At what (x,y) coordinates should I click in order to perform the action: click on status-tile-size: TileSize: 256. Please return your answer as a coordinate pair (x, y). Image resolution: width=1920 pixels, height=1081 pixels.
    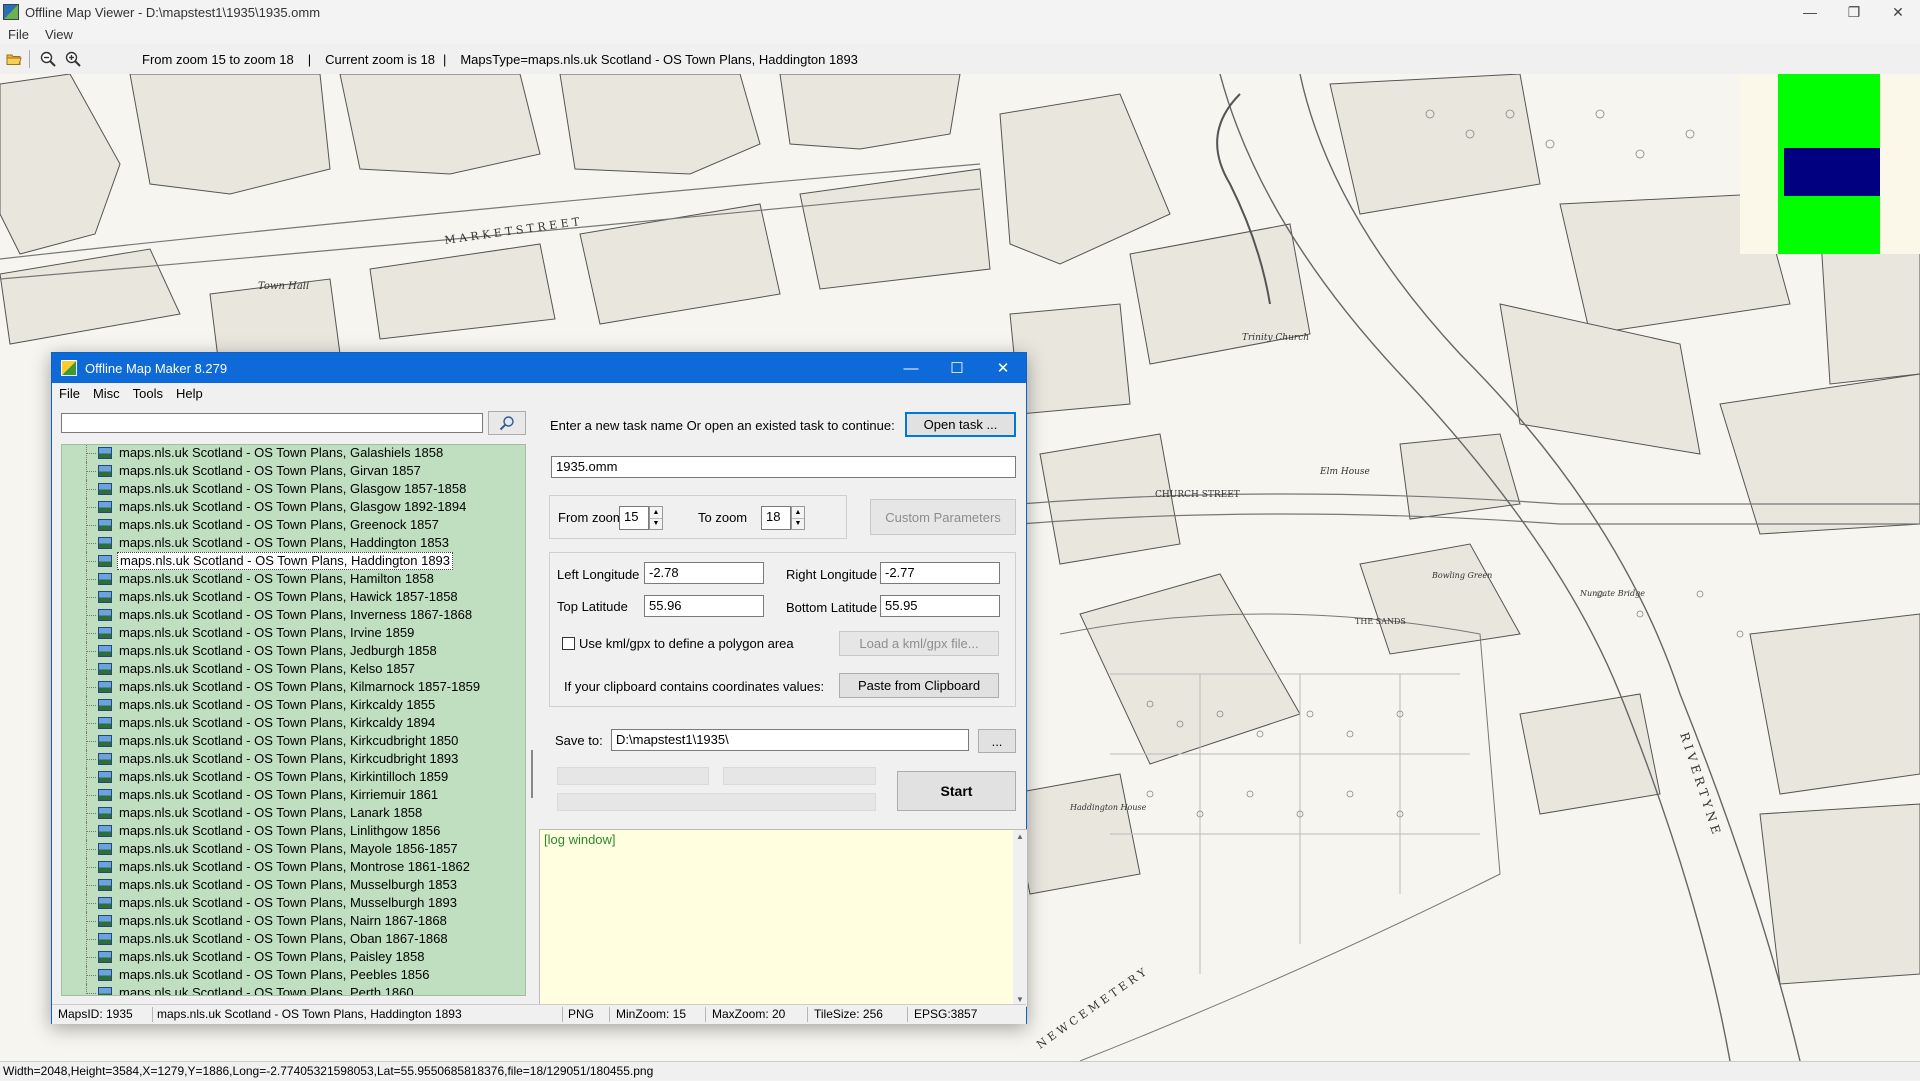
    Looking at the image, I should click on (848, 1014).